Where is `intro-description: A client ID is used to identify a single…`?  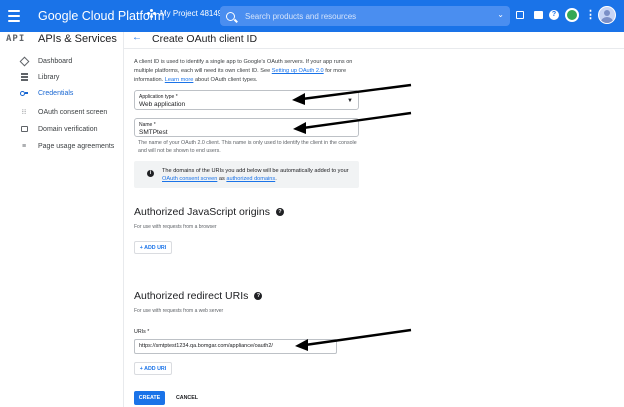 intro-description: A client ID is used to identify a single… is located at coordinates (243, 71).